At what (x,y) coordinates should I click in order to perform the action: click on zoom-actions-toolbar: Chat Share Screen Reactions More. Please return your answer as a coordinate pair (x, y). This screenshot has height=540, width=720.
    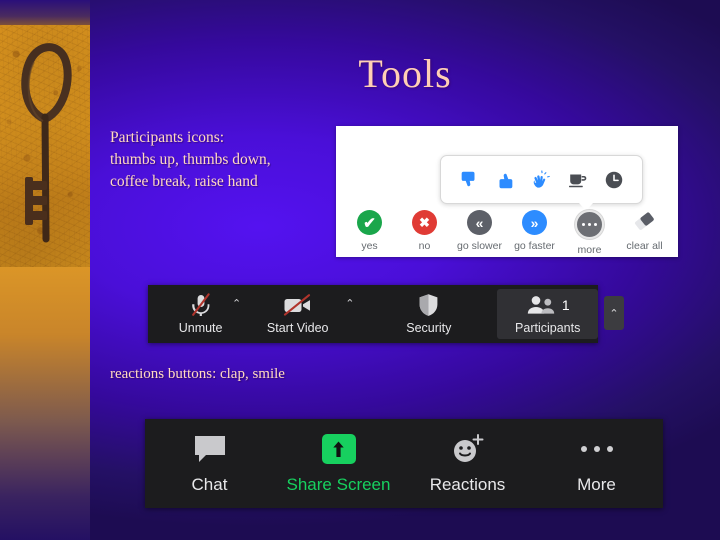
    Looking at the image, I should click on (404, 463).